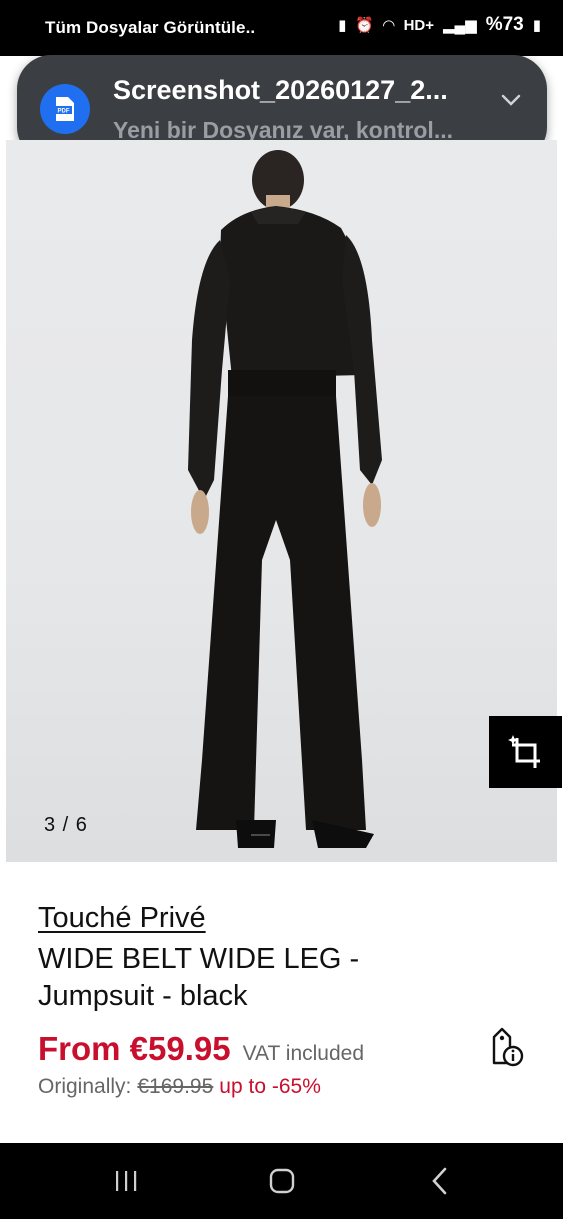 This screenshot has height=1219, width=563. I want to click on sale-price: From €59.95, so click(134, 1048).